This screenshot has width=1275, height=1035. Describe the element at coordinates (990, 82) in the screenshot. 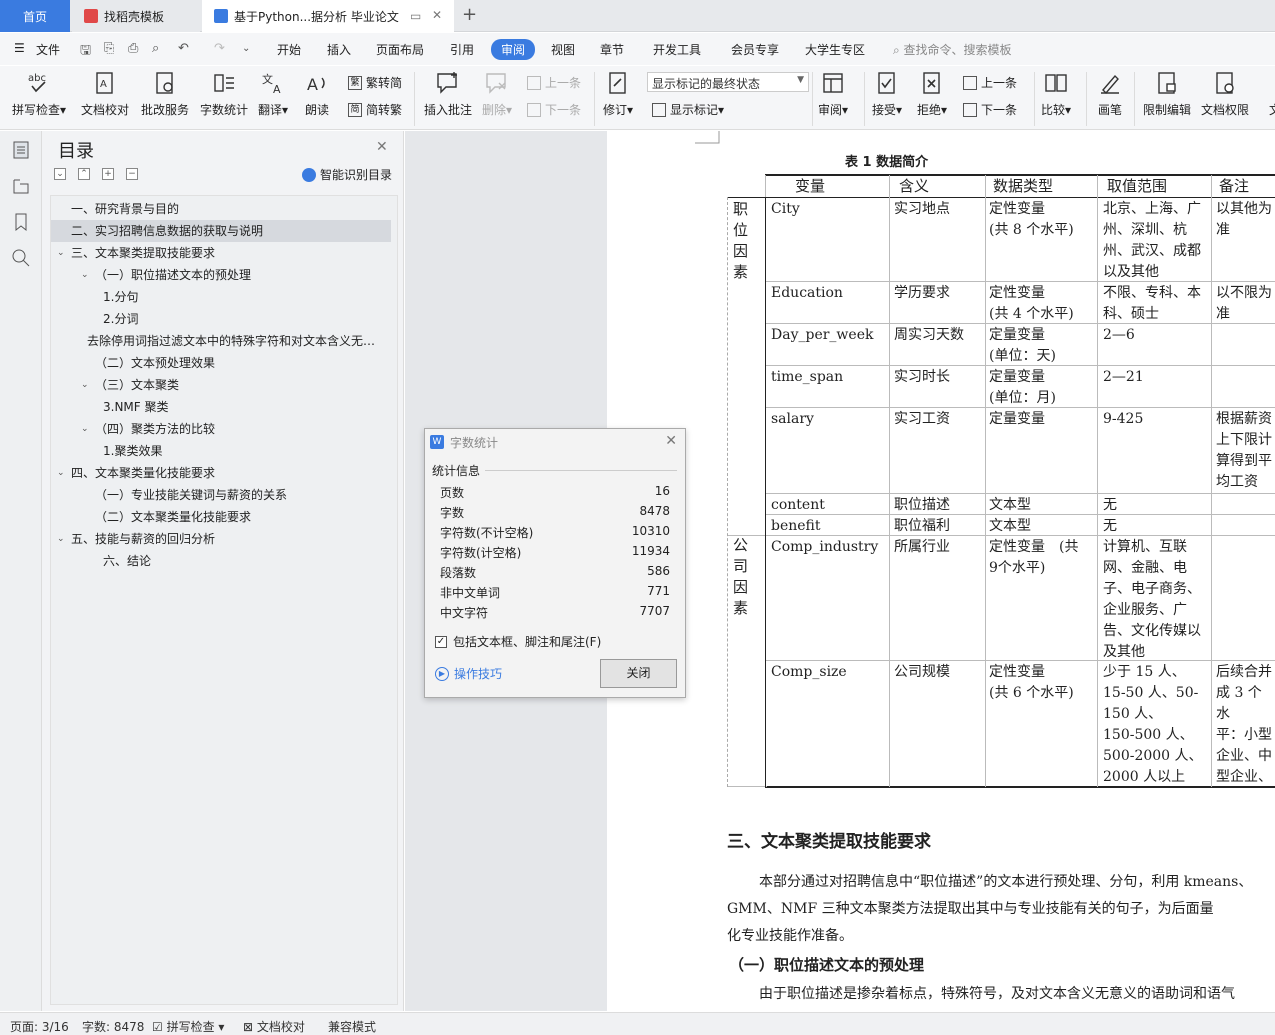

I see `prev-change-button: 上一条` at that location.